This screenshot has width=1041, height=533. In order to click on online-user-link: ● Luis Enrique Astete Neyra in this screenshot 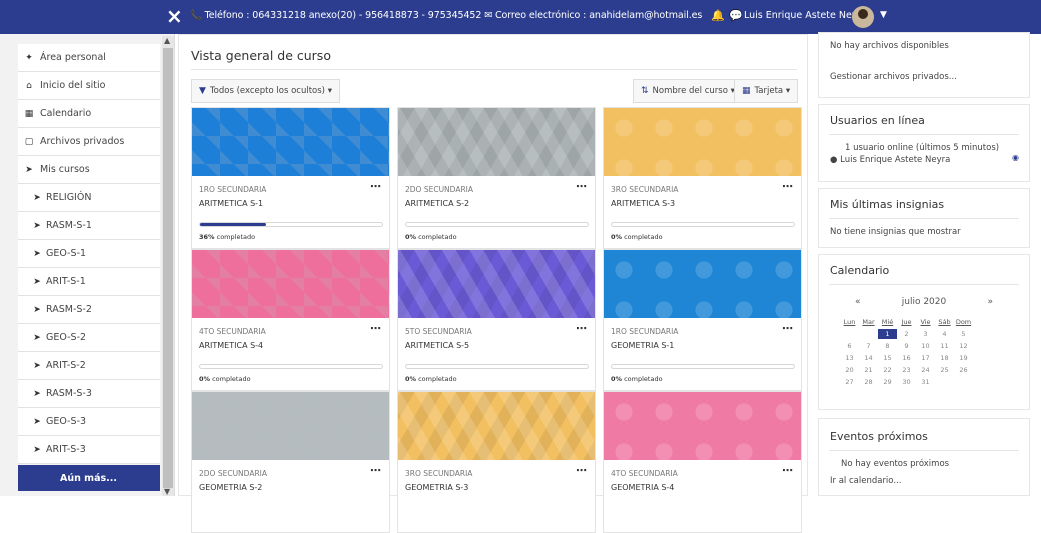, I will do `click(924, 159)`.